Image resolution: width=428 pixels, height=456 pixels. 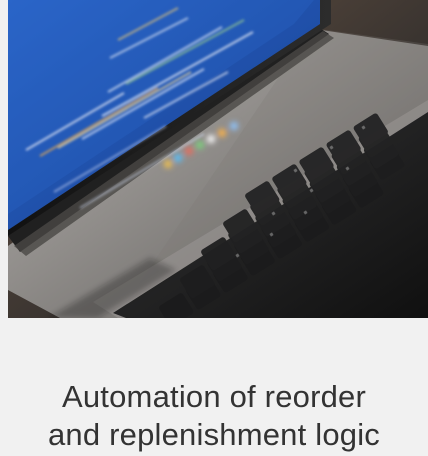 What do you see at coordinates (214, 434) in the screenshot?
I see `article-title-line-2: and replenishment logic` at bounding box center [214, 434].